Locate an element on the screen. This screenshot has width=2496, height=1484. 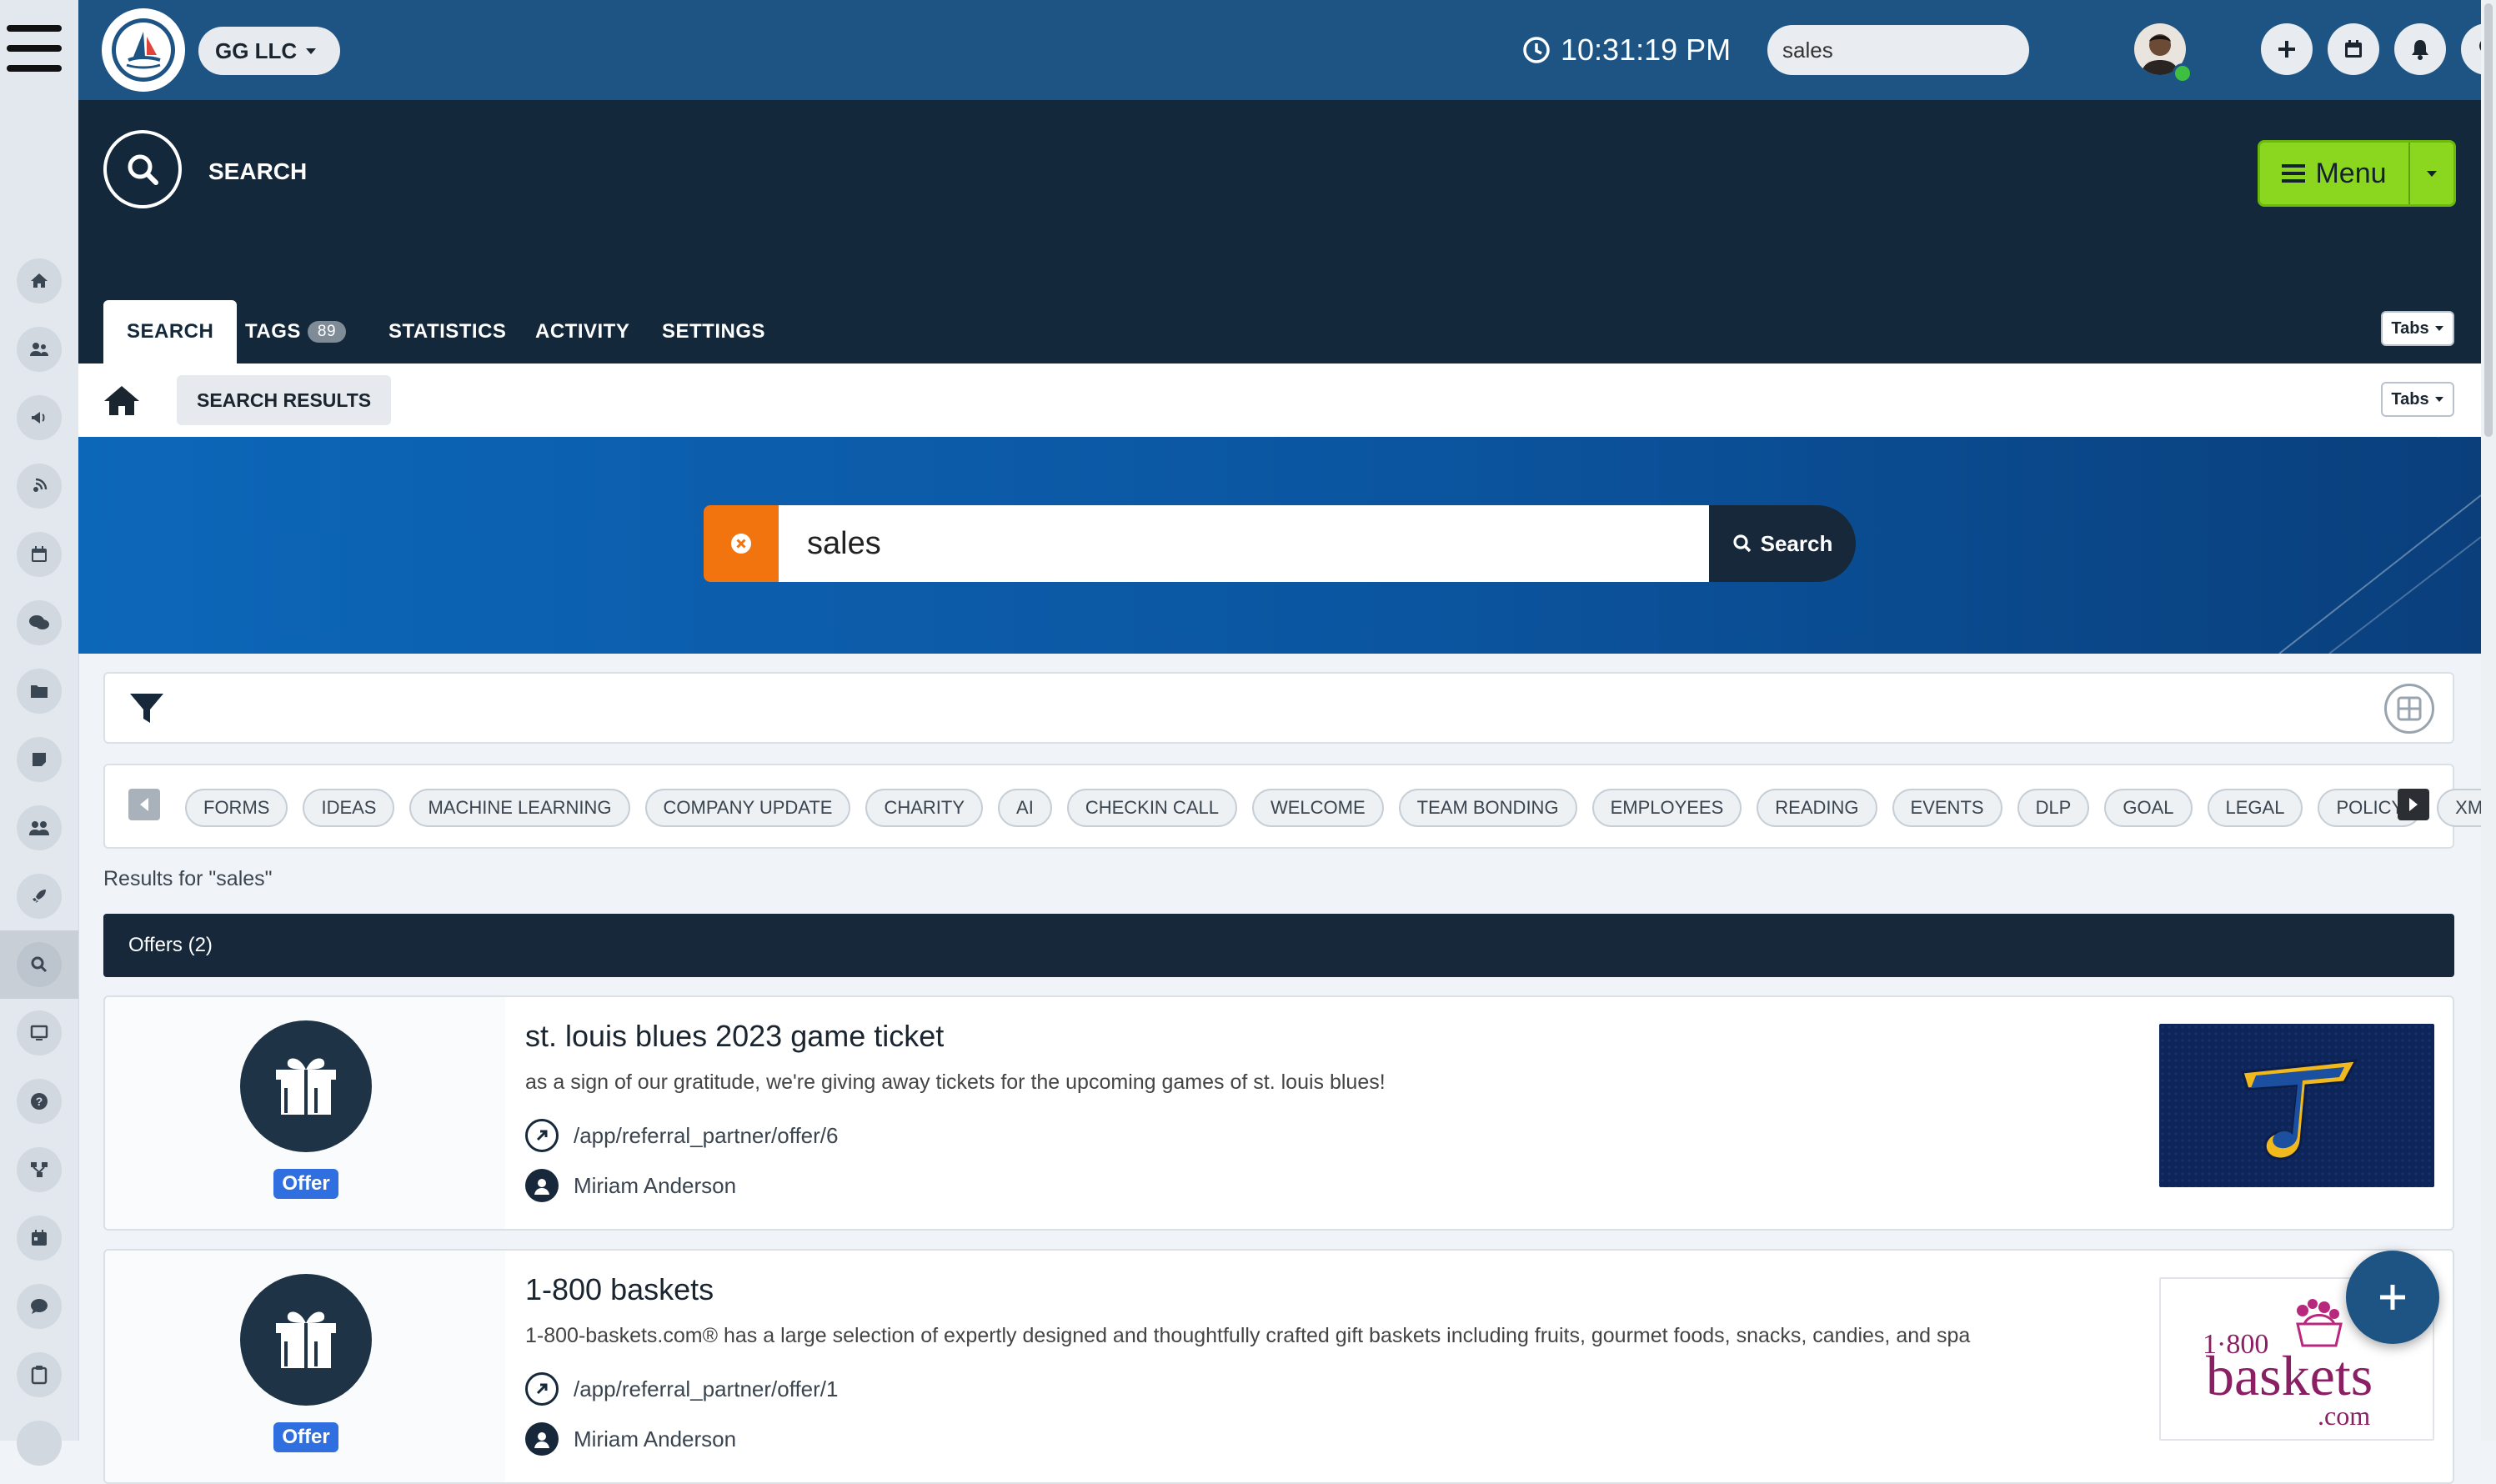
sidebar-calendar-icon is located at coordinates (39, 554).